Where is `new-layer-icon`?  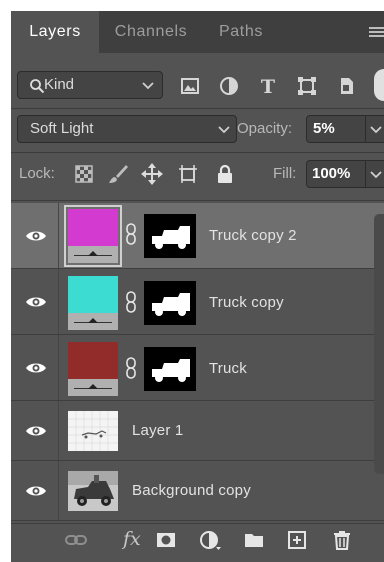
new-layer-icon is located at coordinates (297, 540).